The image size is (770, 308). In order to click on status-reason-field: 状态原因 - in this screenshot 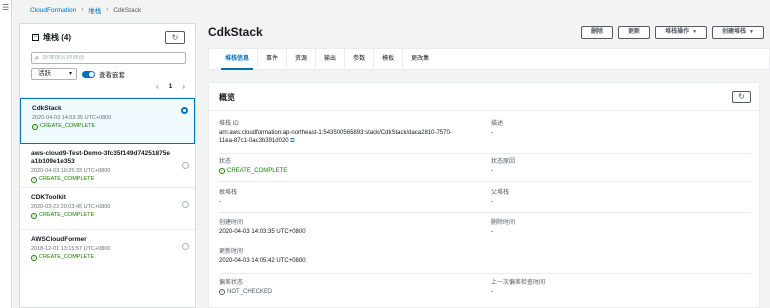, I will do `click(503, 166)`.